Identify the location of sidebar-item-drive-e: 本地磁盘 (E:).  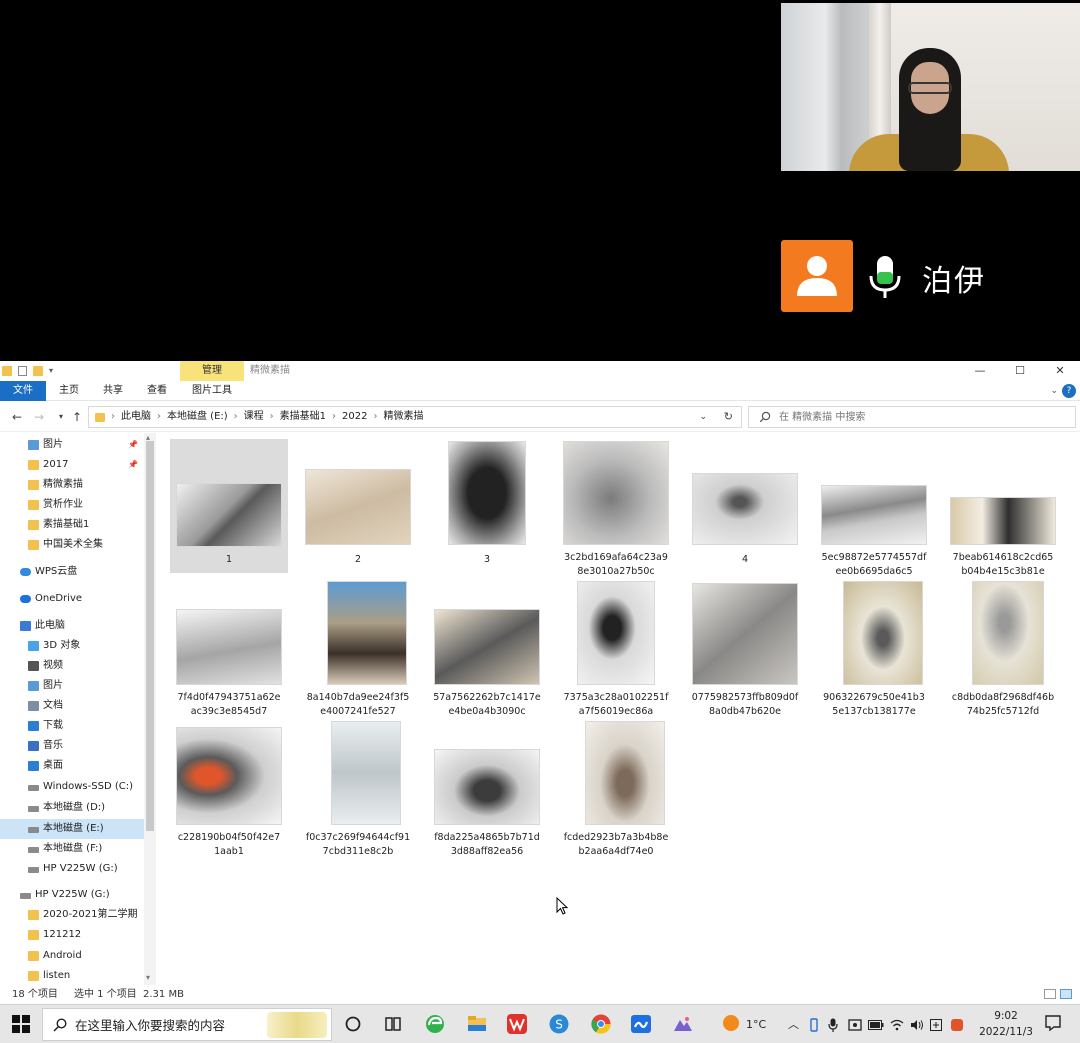
(72, 829).